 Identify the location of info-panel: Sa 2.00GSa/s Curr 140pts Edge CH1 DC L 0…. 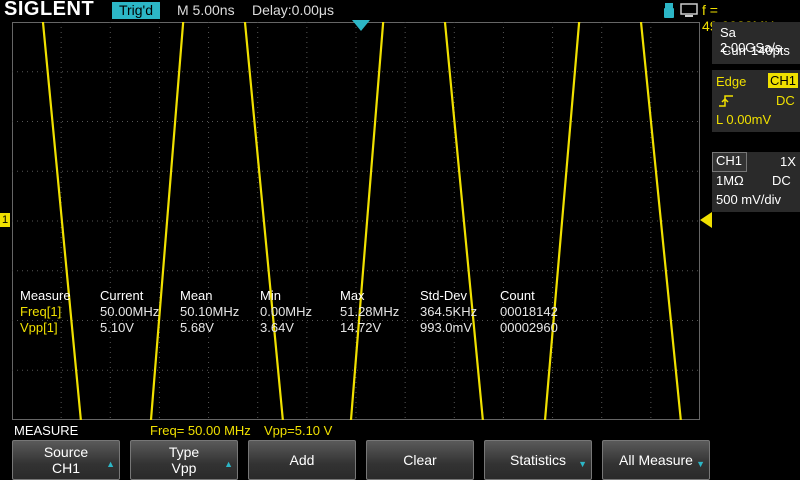
(756, 221).